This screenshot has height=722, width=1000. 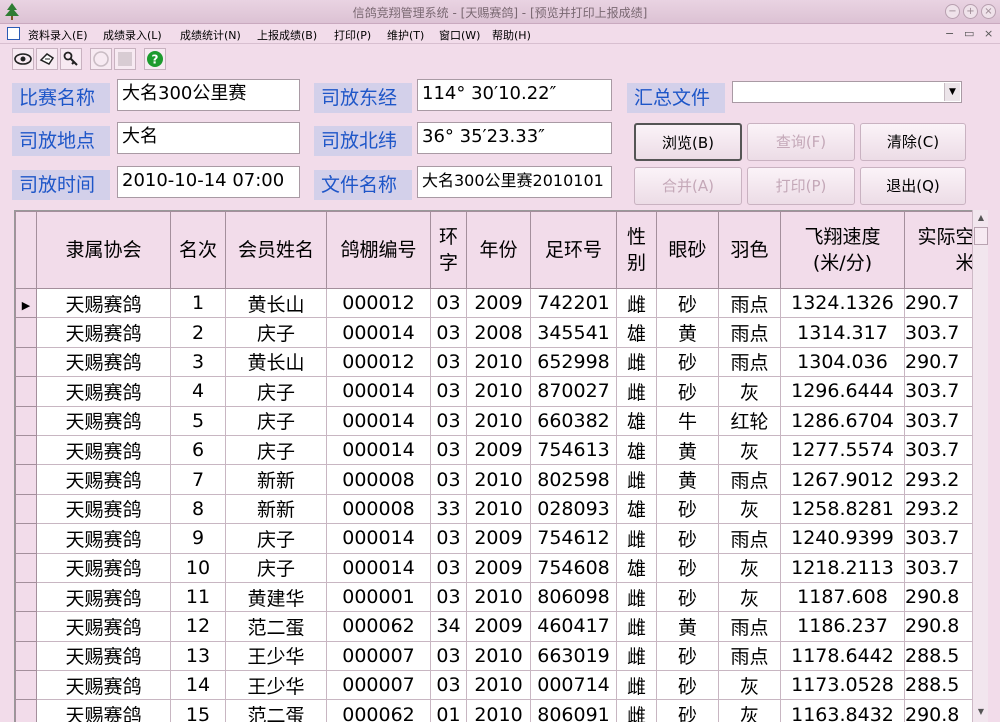 I want to click on minimize-button: −, so click(x=952, y=11).